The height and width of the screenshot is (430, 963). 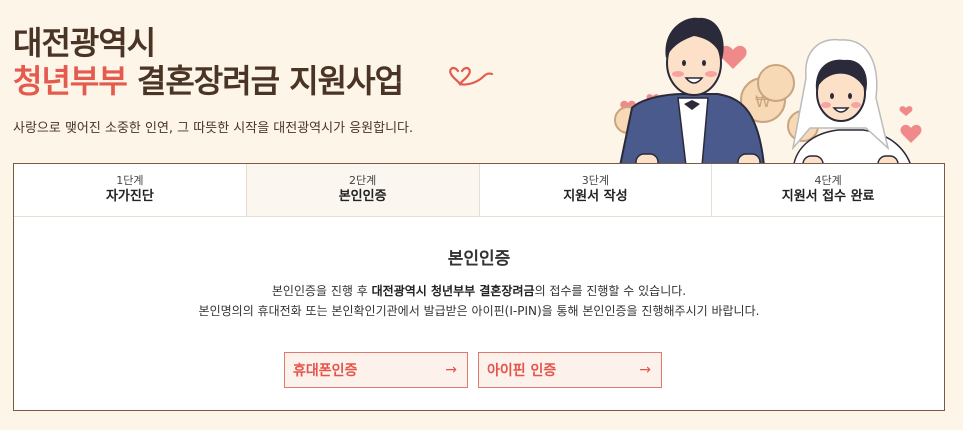 What do you see at coordinates (376, 370) in the screenshot?
I see `phone-auth-button: 휴대폰인증 →` at bounding box center [376, 370].